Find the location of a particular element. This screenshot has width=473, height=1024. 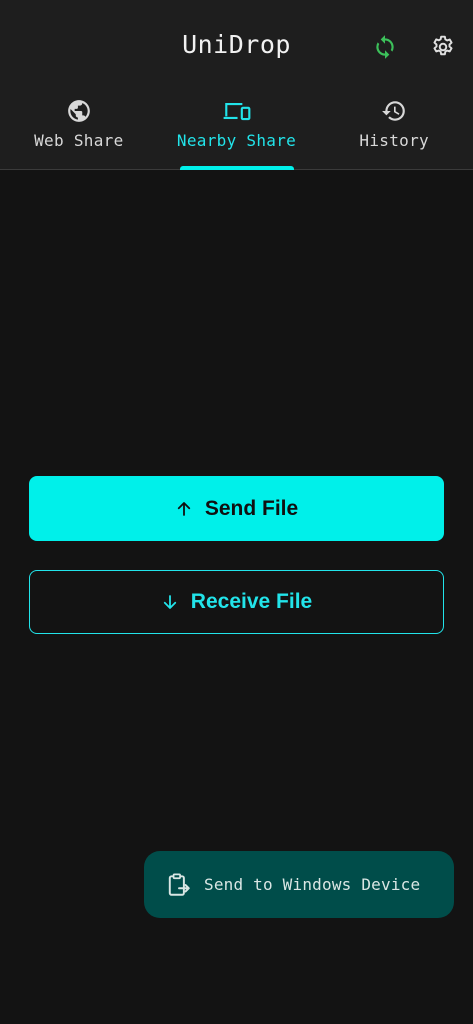

tab-label: History is located at coordinates (394, 140).